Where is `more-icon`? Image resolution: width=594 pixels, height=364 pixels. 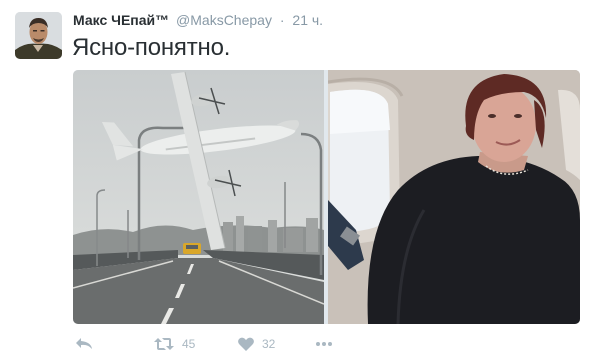
more-icon is located at coordinates (324, 344).